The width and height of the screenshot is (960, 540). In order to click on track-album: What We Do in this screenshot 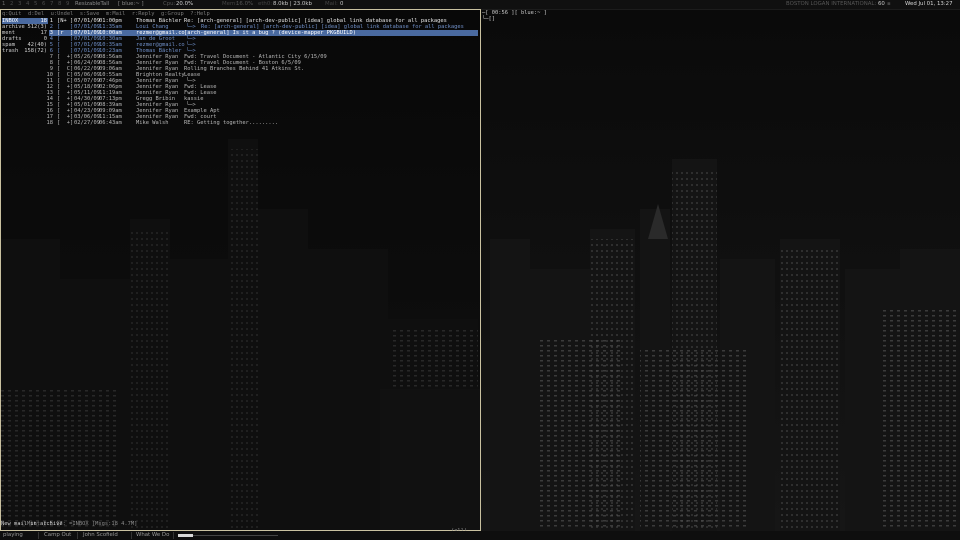, I will do `click(153, 535)`.